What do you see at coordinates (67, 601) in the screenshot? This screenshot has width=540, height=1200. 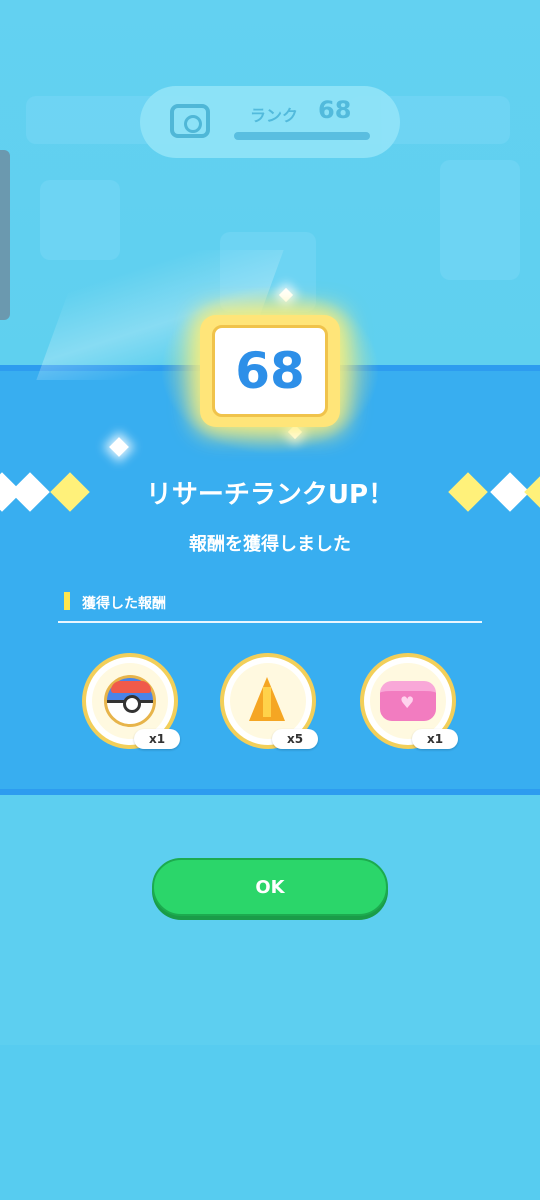 I see `section-marker` at bounding box center [67, 601].